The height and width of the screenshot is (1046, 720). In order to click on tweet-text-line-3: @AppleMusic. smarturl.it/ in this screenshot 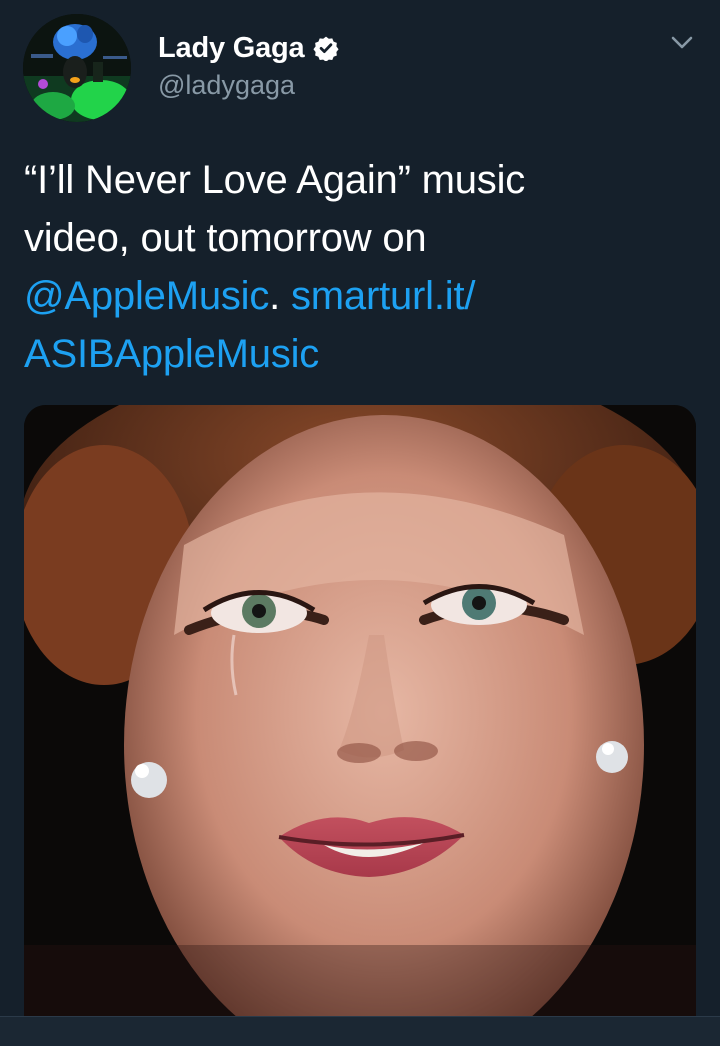, I will do `click(364, 296)`.